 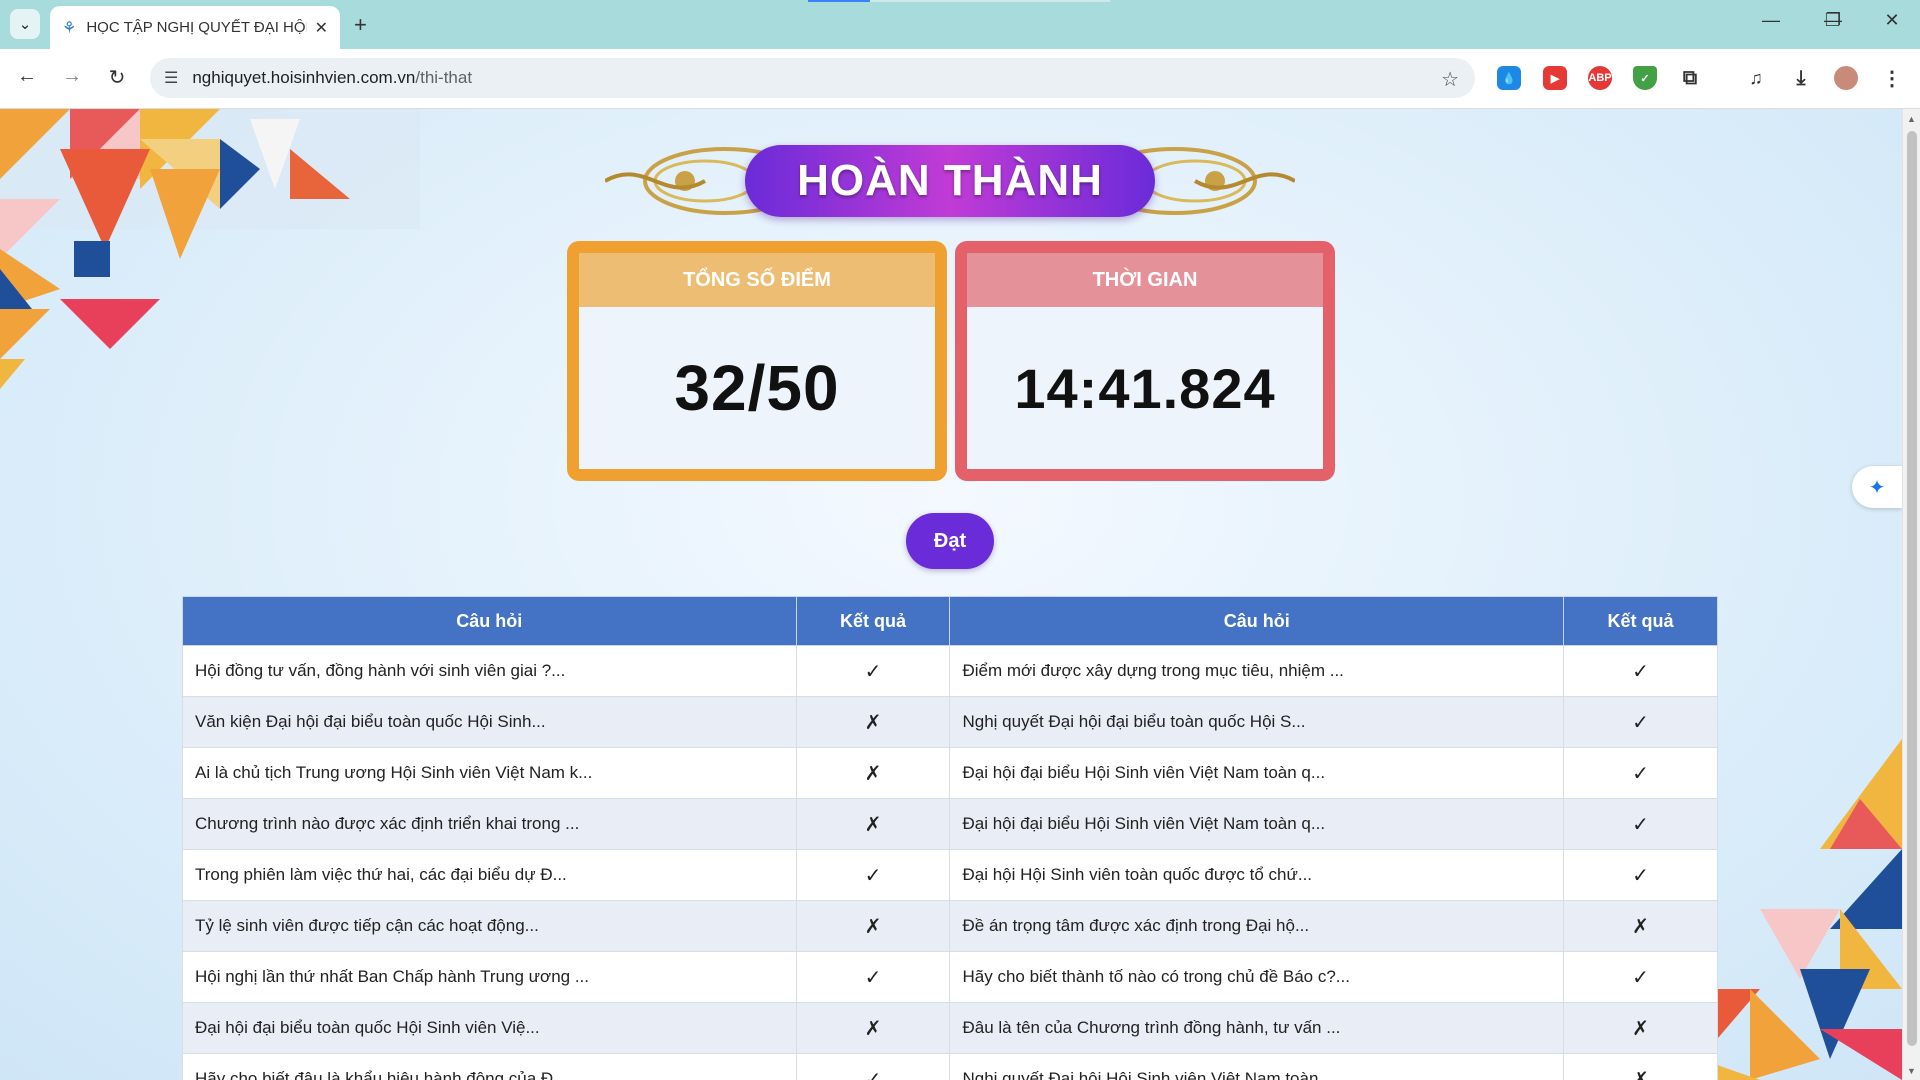 What do you see at coordinates (1846, 78) in the screenshot?
I see `profile-avatar` at bounding box center [1846, 78].